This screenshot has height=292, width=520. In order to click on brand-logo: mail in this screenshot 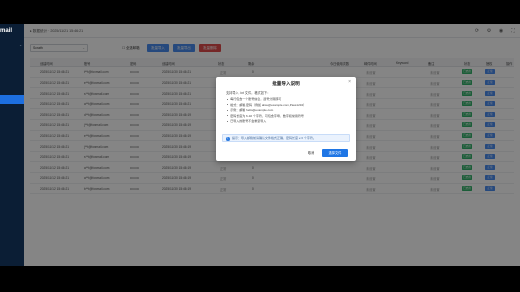, I will do `click(6, 31)`.